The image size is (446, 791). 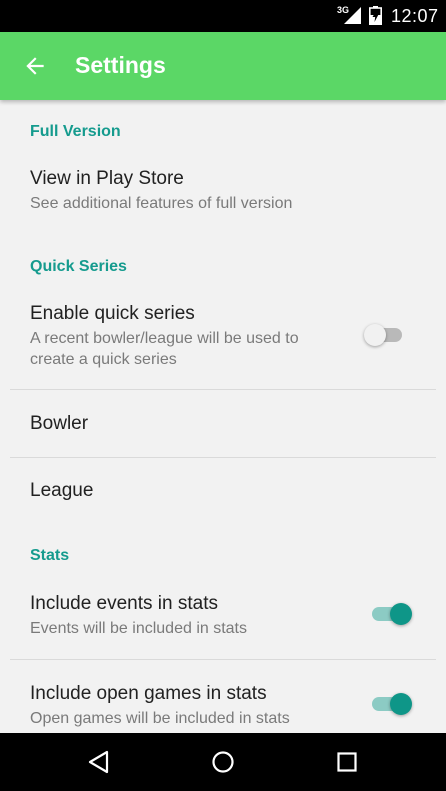 What do you see at coordinates (124, 603) in the screenshot?
I see `pref-title: Include events in stats` at bounding box center [124, 603].